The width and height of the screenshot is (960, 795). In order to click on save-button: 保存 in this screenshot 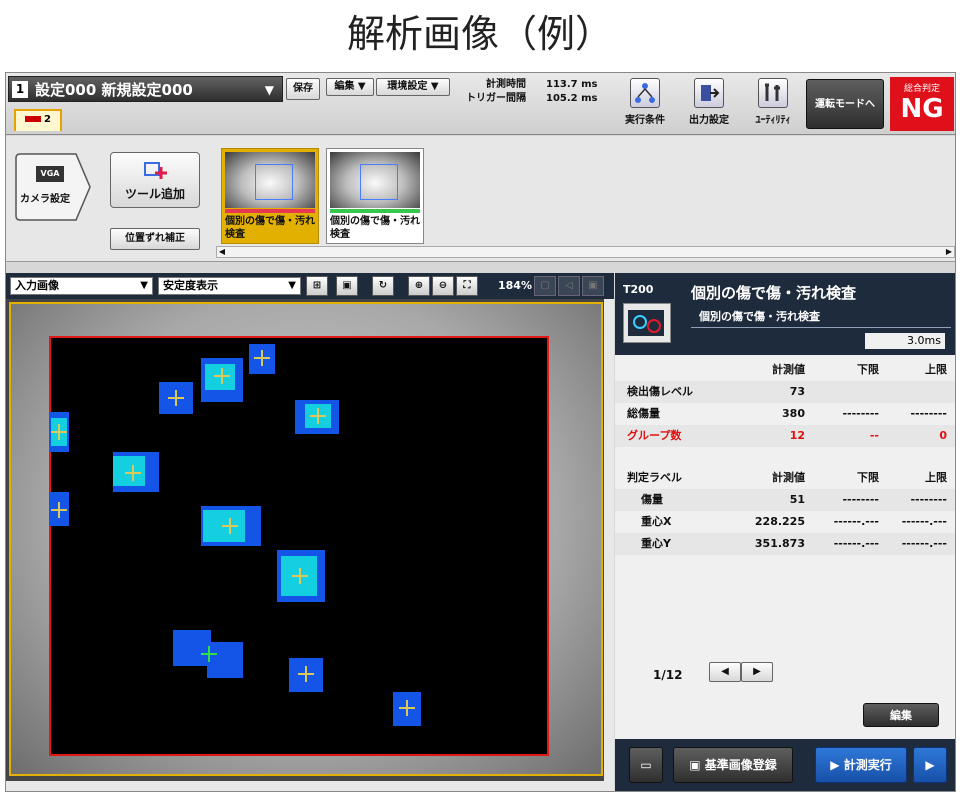, I will do `click(303, 89)`.